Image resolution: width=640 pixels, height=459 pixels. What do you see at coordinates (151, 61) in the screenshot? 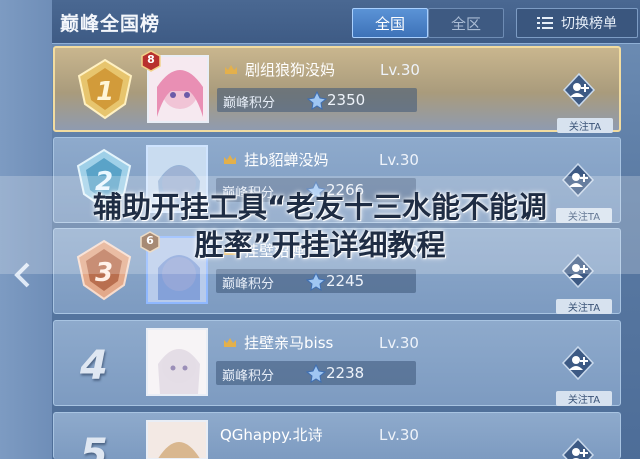
I see `level-badge: 8` at bounding box center [151, 61].